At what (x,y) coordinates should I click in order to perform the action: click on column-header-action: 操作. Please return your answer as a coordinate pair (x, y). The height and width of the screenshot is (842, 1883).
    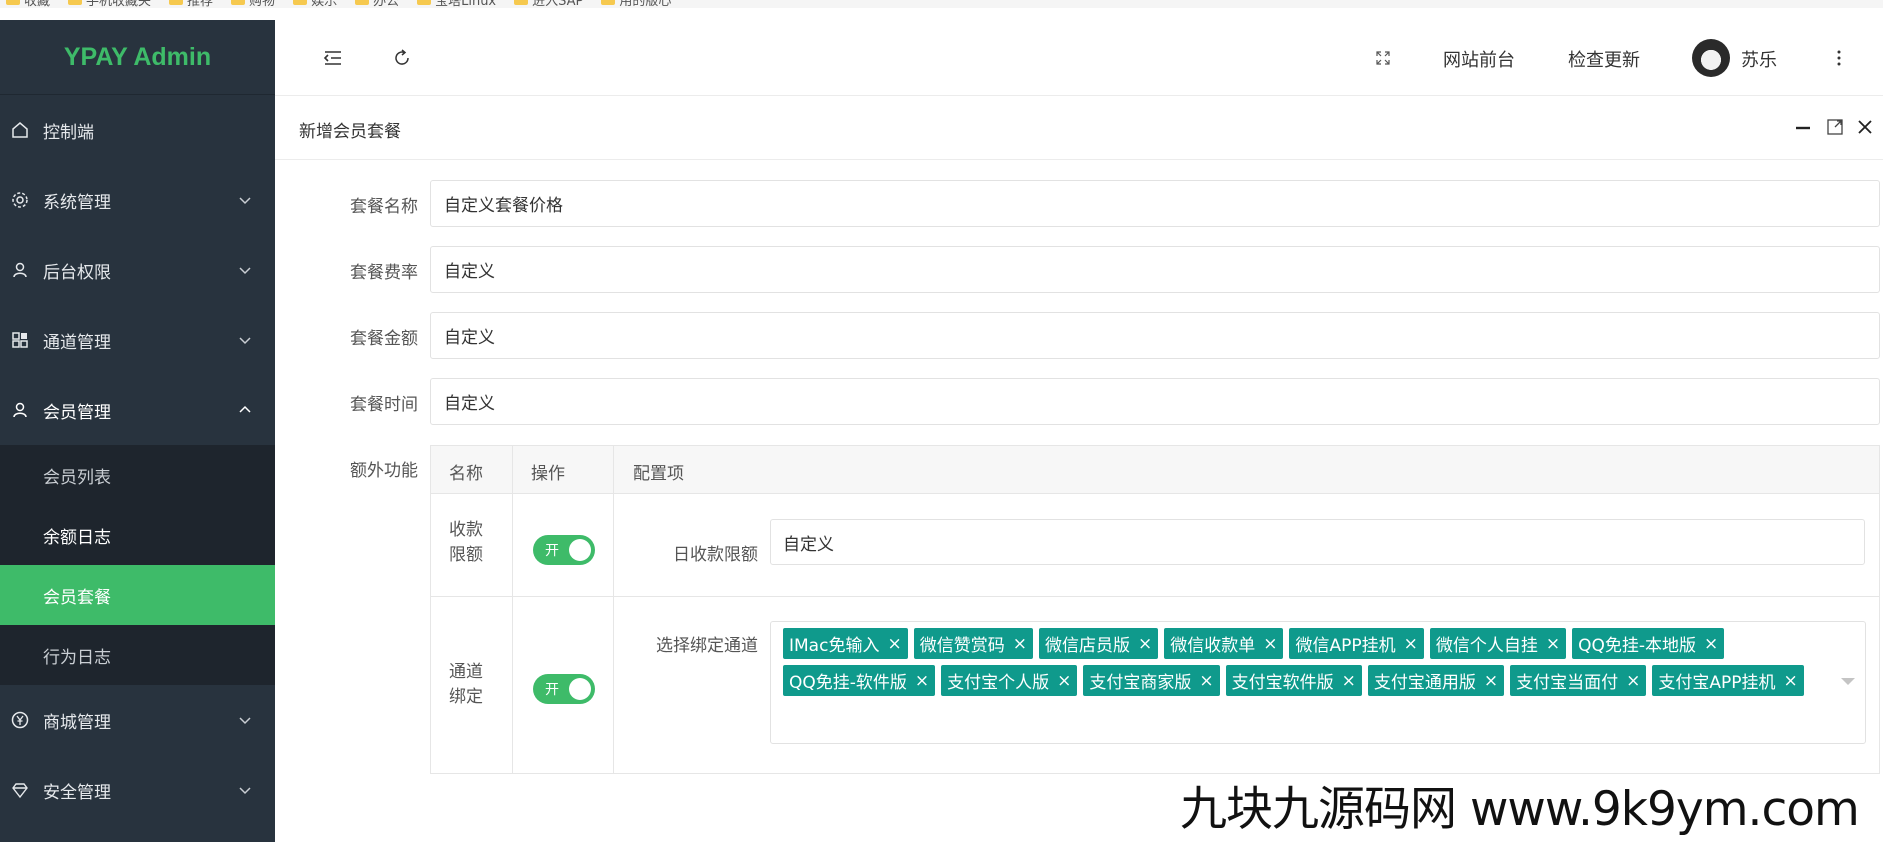
    Looking at the image, I should click on (548, 474).